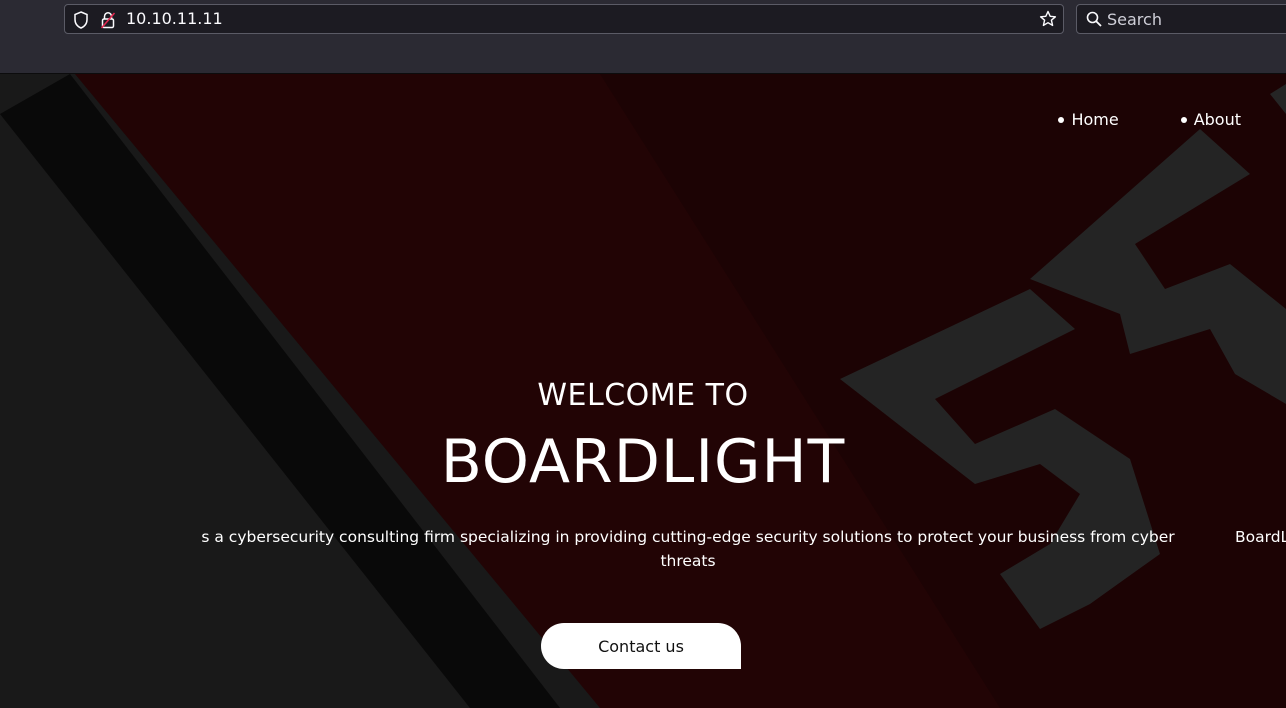 The image size is (1286, 708). I want to click on nav-about: About, so click(1210, 119).